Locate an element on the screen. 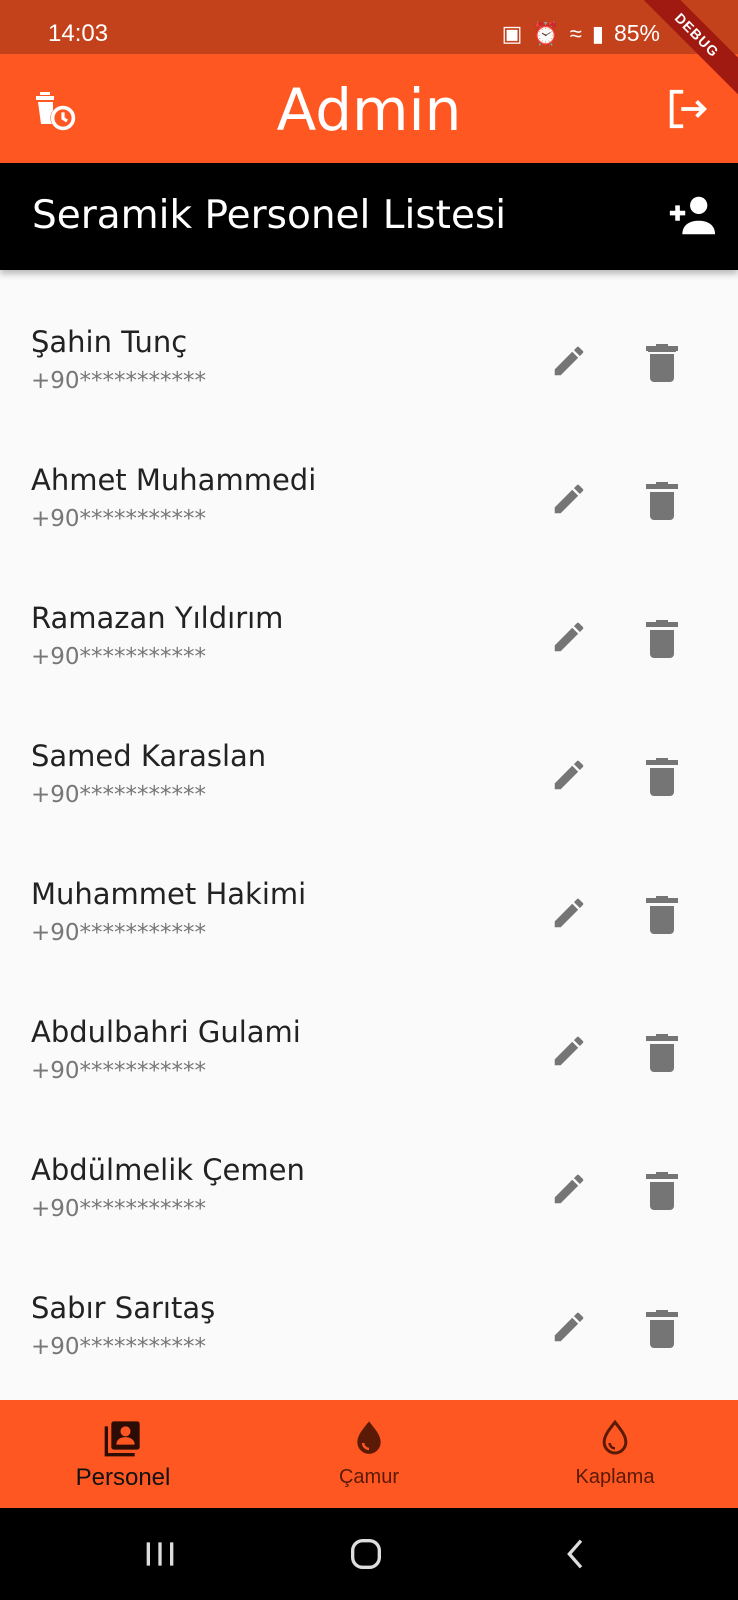 This screenshot has width=738, height=1600. personnel-name: Ramazan Yıldırım is located at coordinates (157, 618).